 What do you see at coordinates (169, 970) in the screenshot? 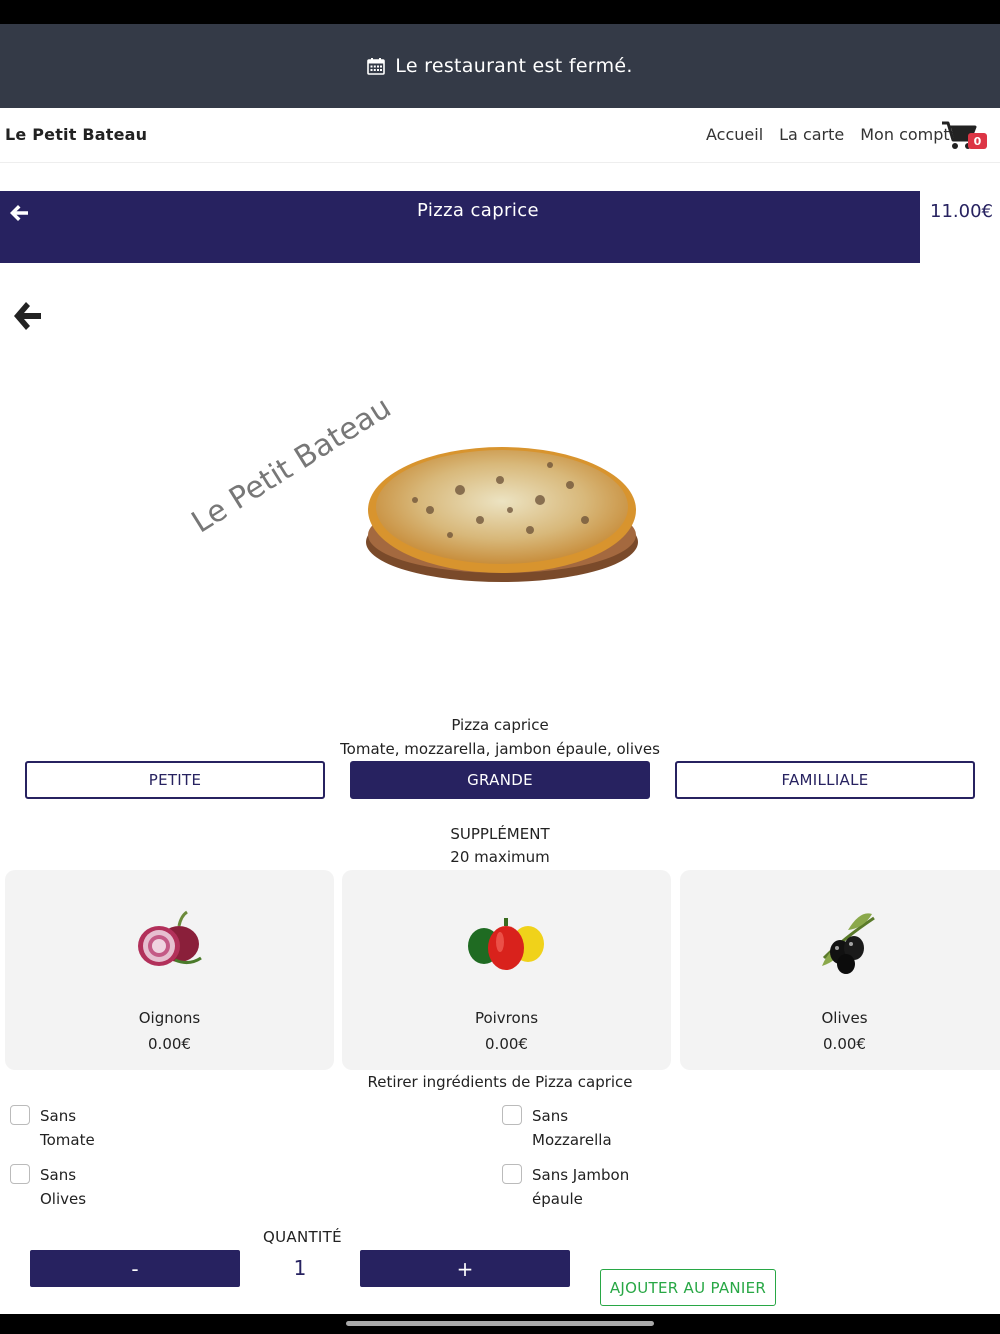
I see `supplement-card-oignons: Oignons 0.00€` at bounding box center [169, 970].